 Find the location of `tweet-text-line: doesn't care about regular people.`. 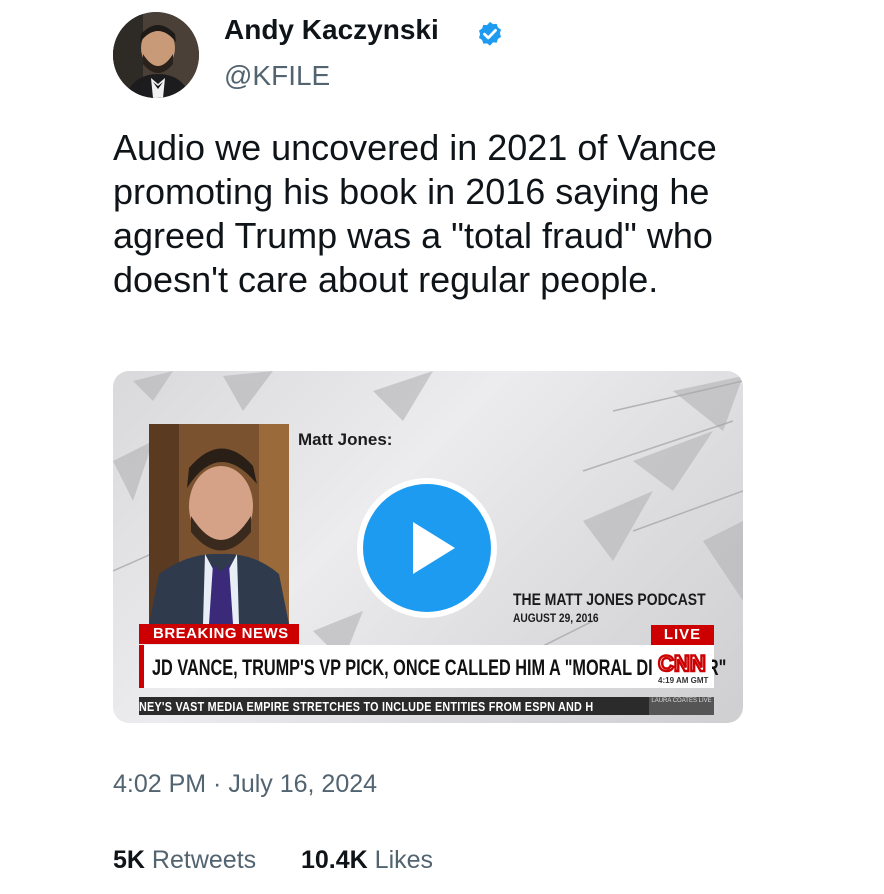

tweet-text-line: doesn't care about regular people. is located at coordinates (386, 279).